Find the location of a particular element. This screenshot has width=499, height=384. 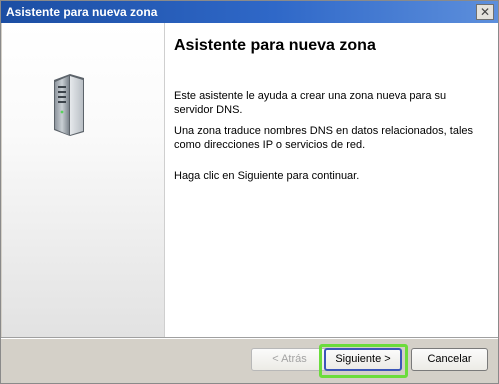

cancel-button: Cancelar is located at coordinates (449, 359).